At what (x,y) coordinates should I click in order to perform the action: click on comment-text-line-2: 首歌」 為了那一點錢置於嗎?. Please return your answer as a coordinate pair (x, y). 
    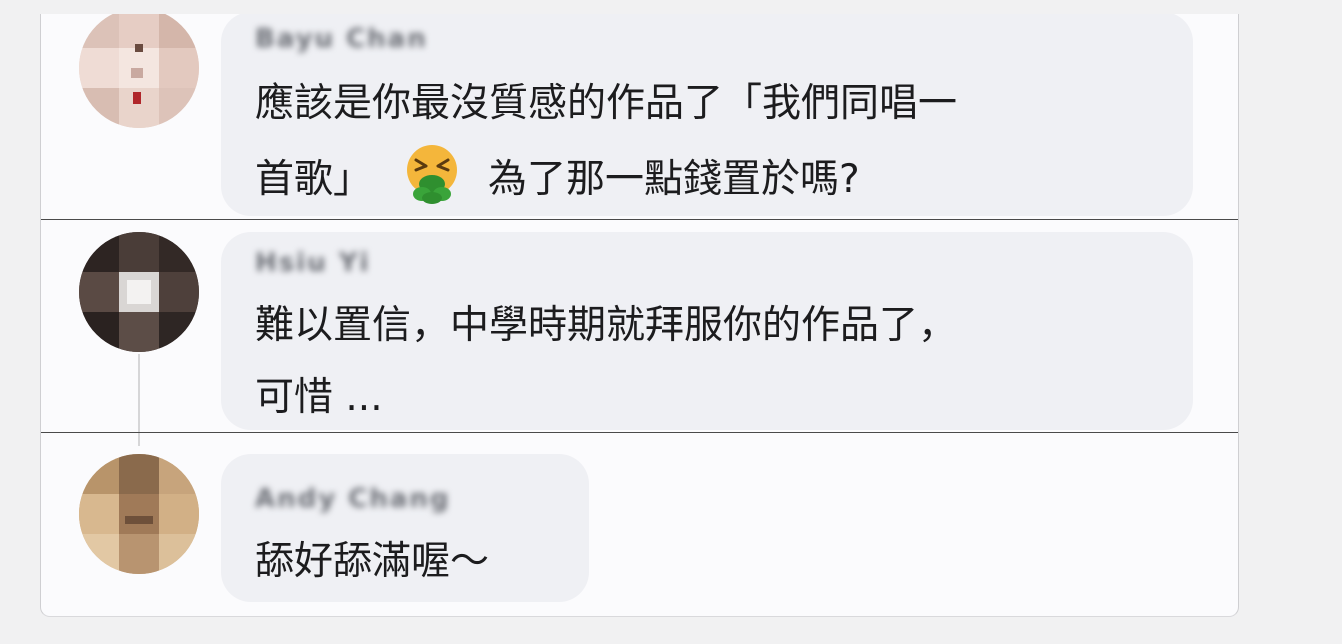
    Looking at the image, I should click on (557, 180).